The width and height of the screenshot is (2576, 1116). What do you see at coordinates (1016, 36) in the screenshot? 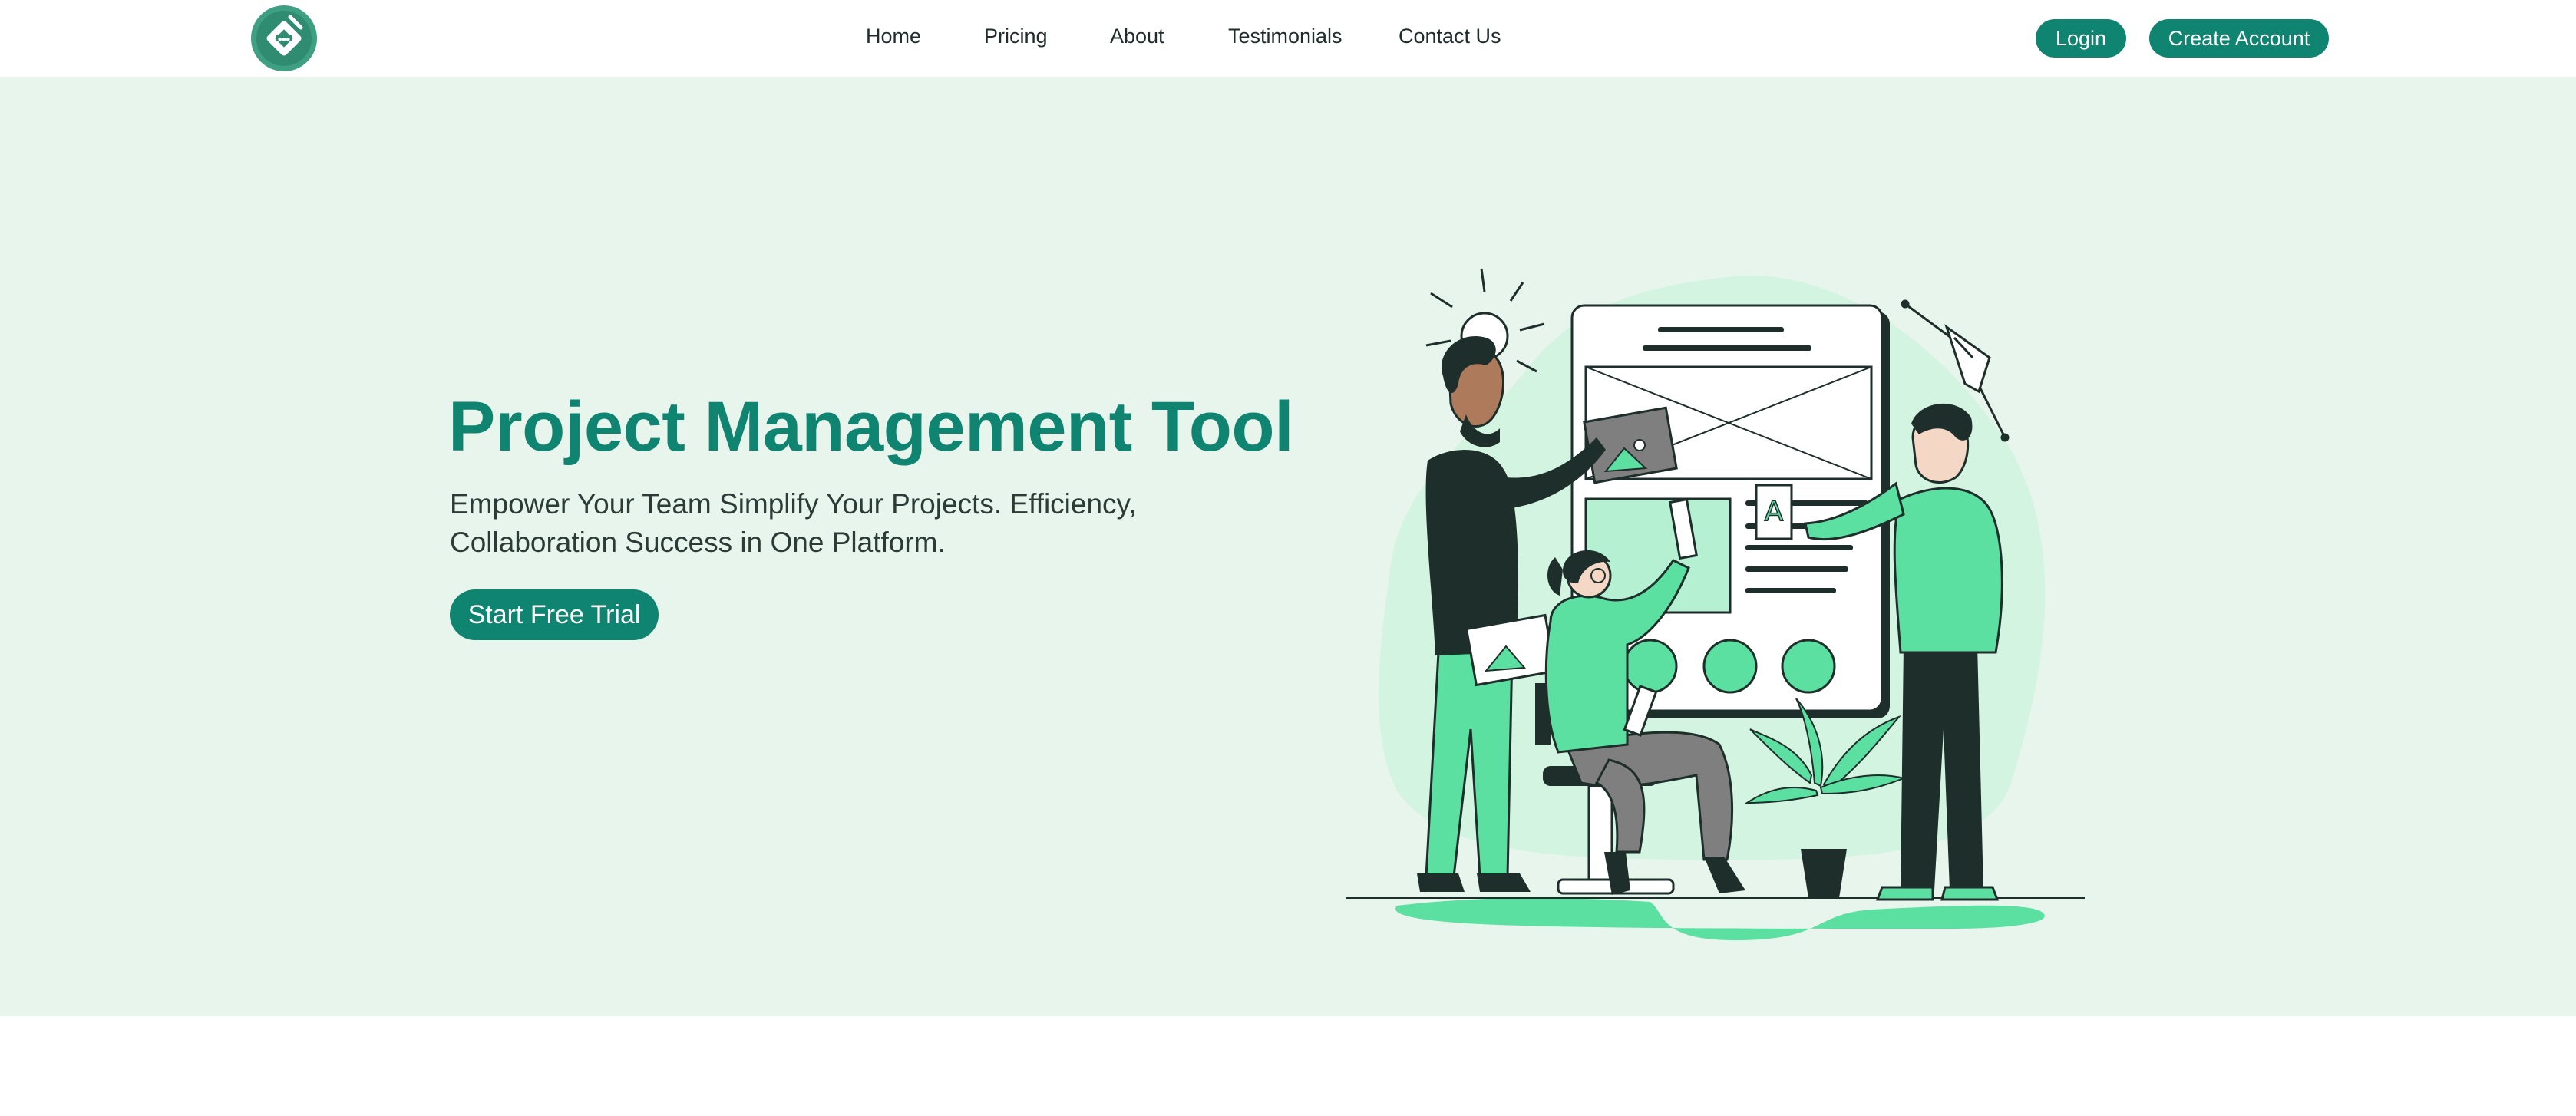
I see `nav-pricing-link: Pricing` at bounding box center [1016, 36].